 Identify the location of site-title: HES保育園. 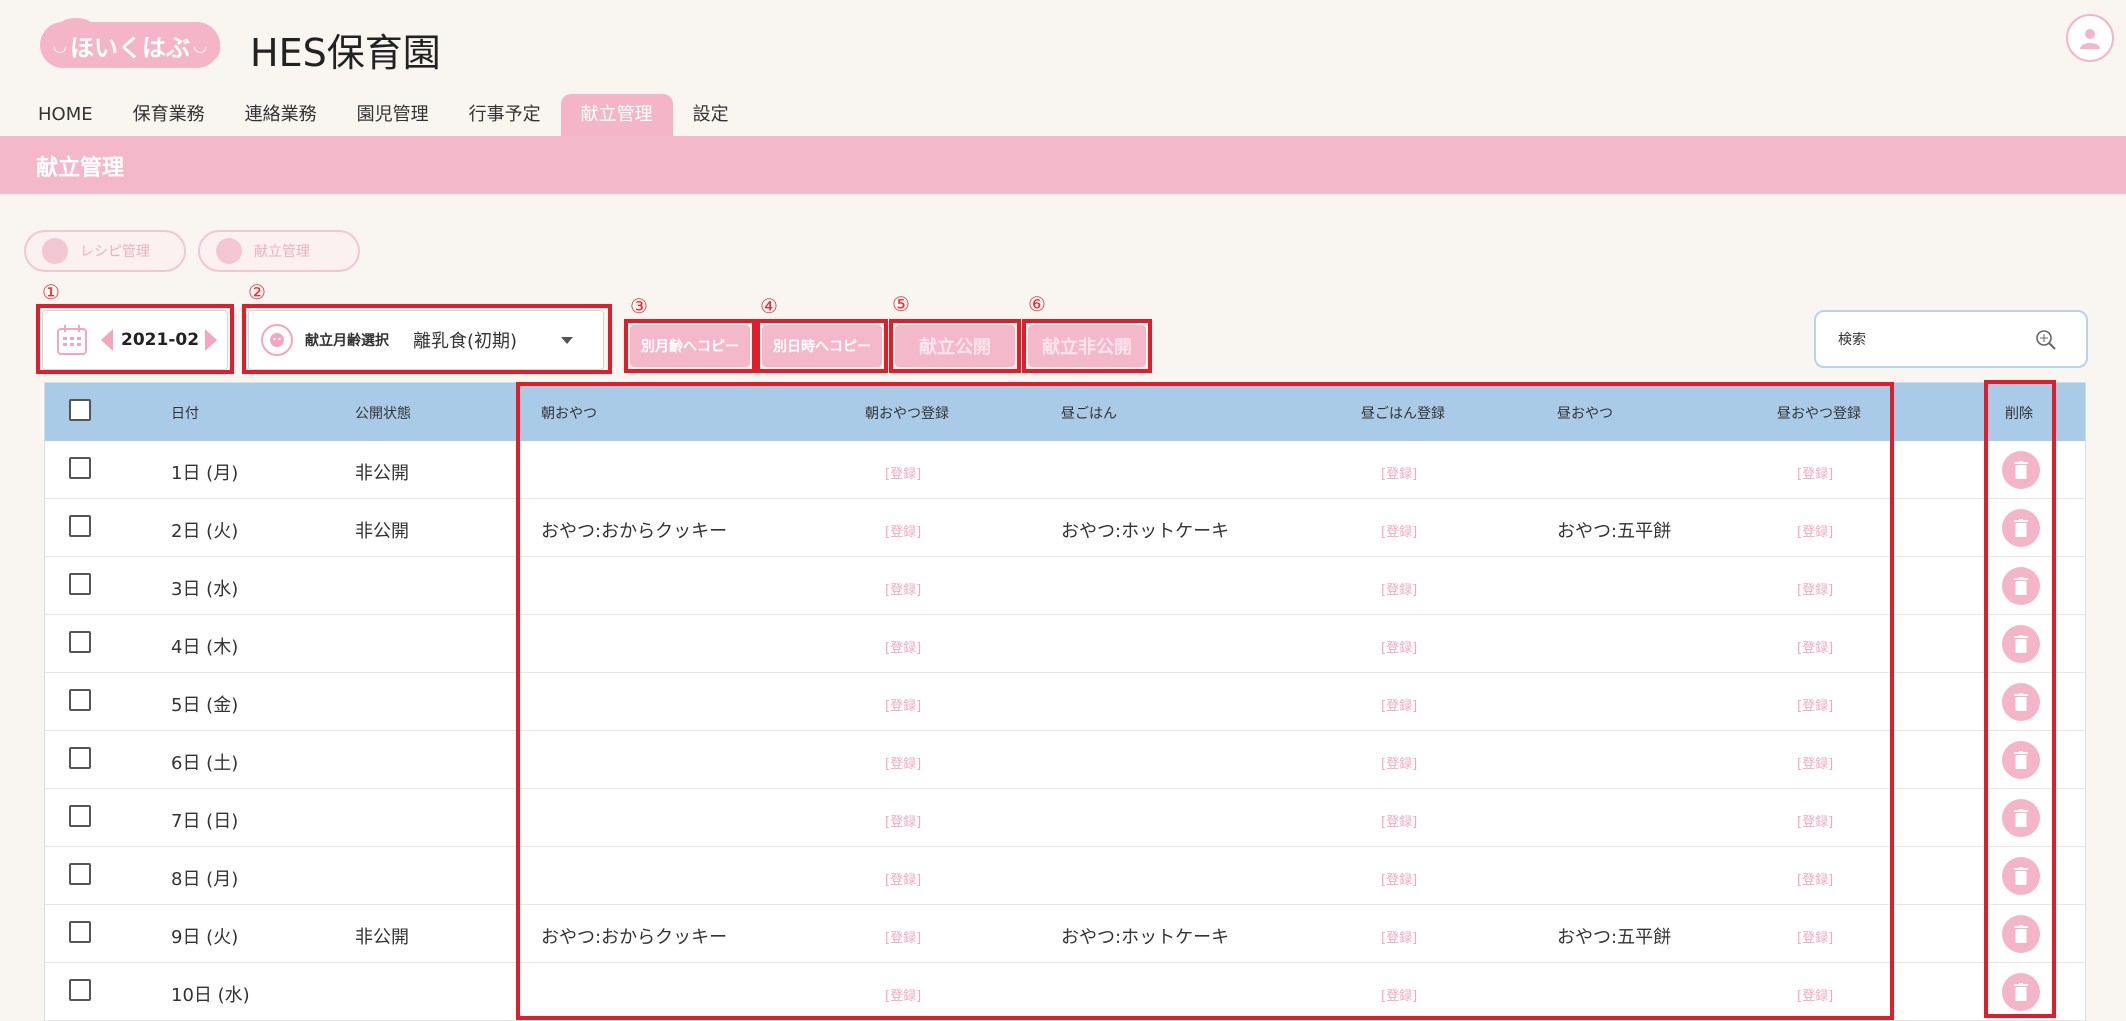
(345, 53).